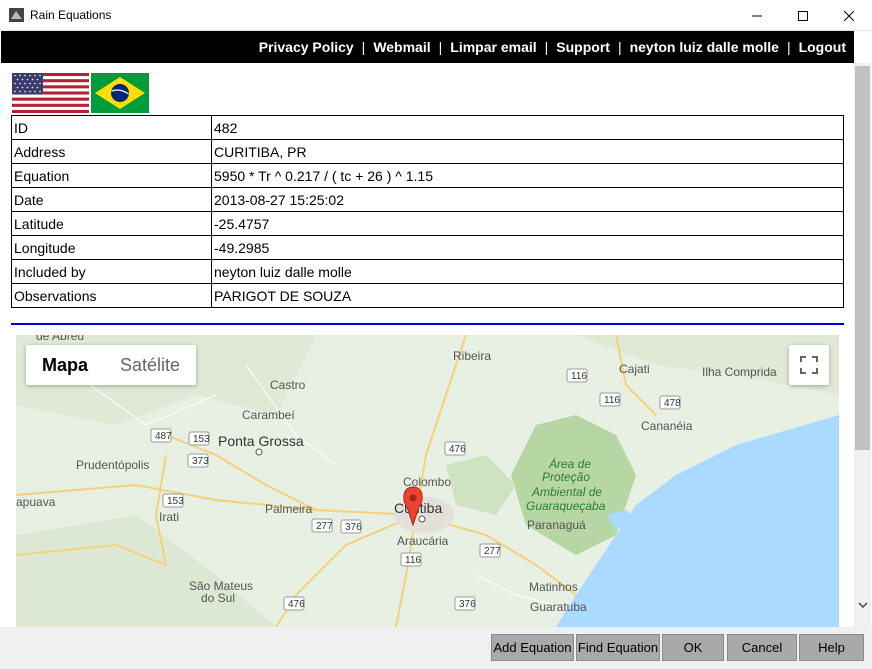 The image size is (872, 669). I want to click on ok-button: OK, so click(693, 647).